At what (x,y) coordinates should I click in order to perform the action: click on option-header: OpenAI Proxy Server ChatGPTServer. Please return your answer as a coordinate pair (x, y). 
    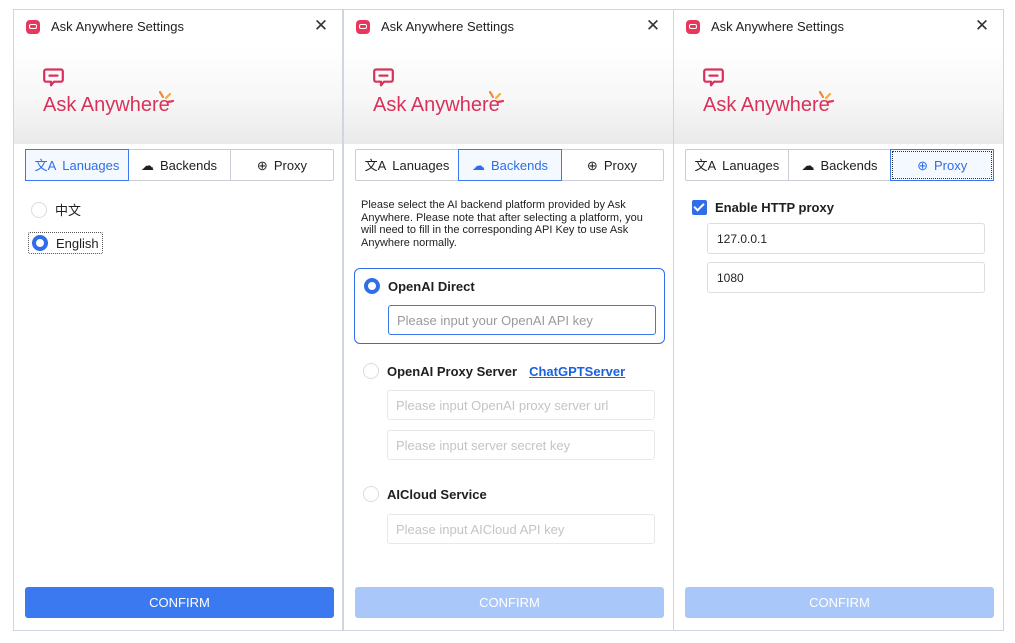
    Looking at the image, I should click on (494, 371).